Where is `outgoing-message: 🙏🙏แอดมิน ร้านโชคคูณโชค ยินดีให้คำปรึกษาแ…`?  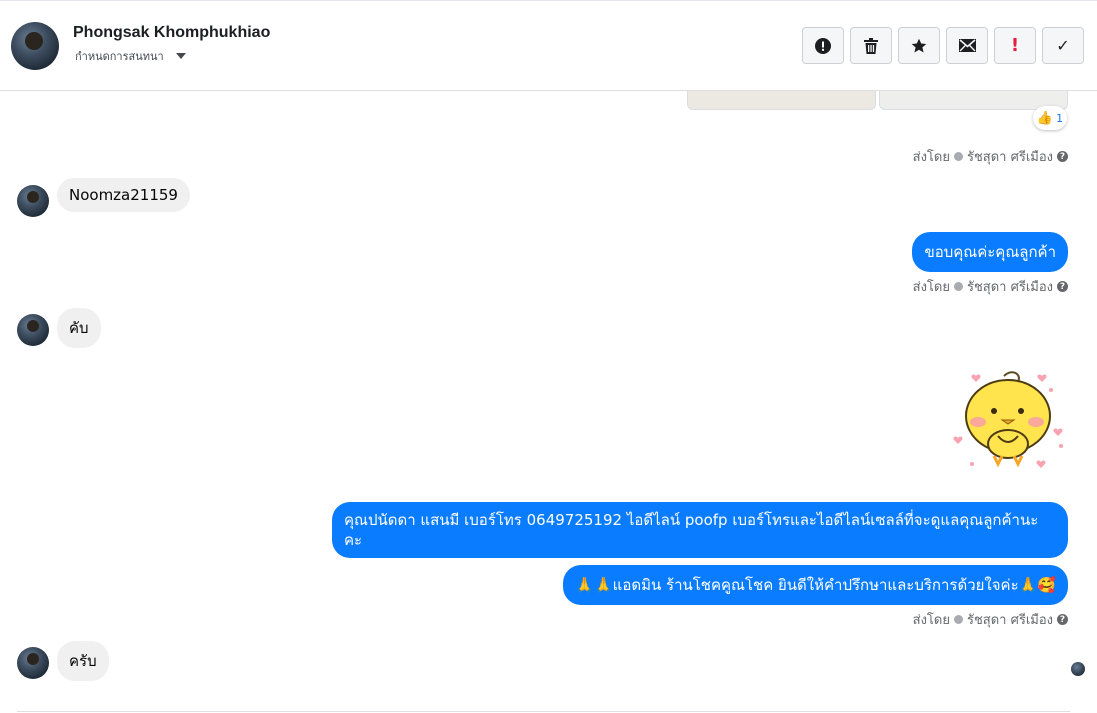 outgoing-message: 🙏🙏แอดมิน ร้านโชคคูณโชค ยินดีให้คำปรึกษาแ… is located at coordinates (815, 585).